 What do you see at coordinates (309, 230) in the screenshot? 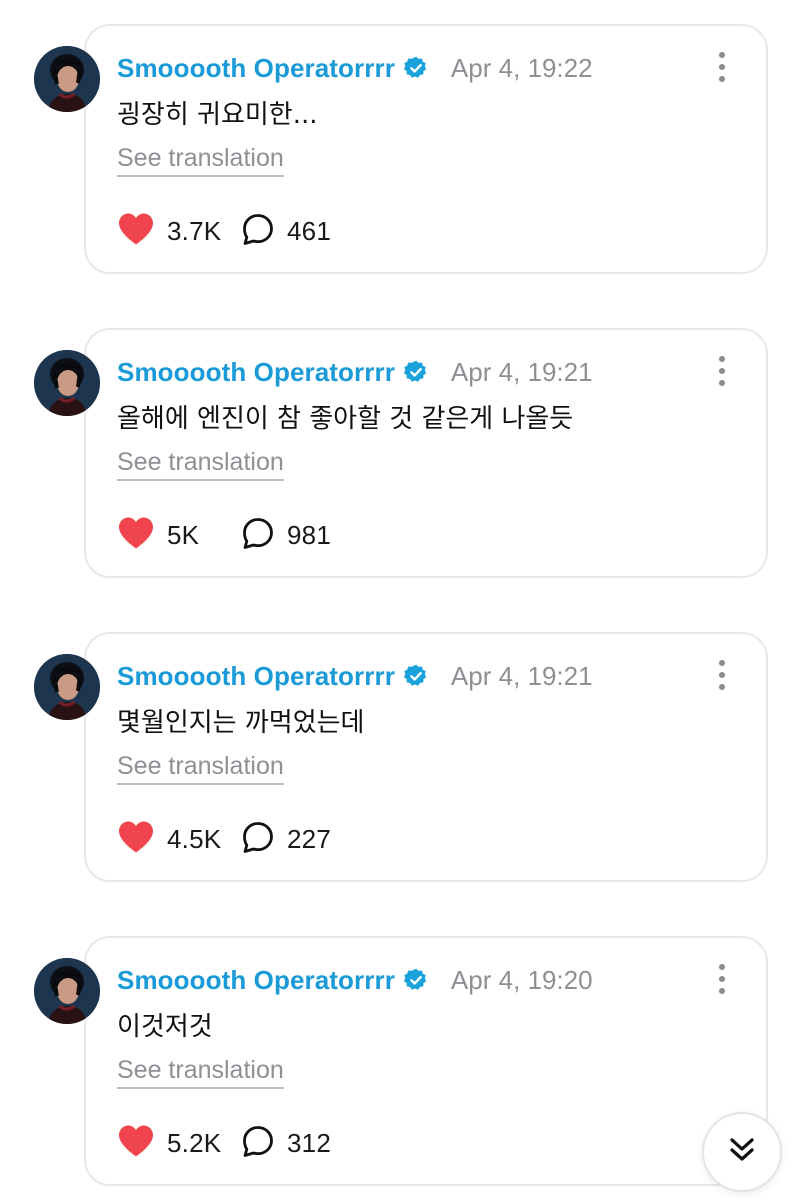
I see `comment-count: 461` at bounding box center [309, 230].